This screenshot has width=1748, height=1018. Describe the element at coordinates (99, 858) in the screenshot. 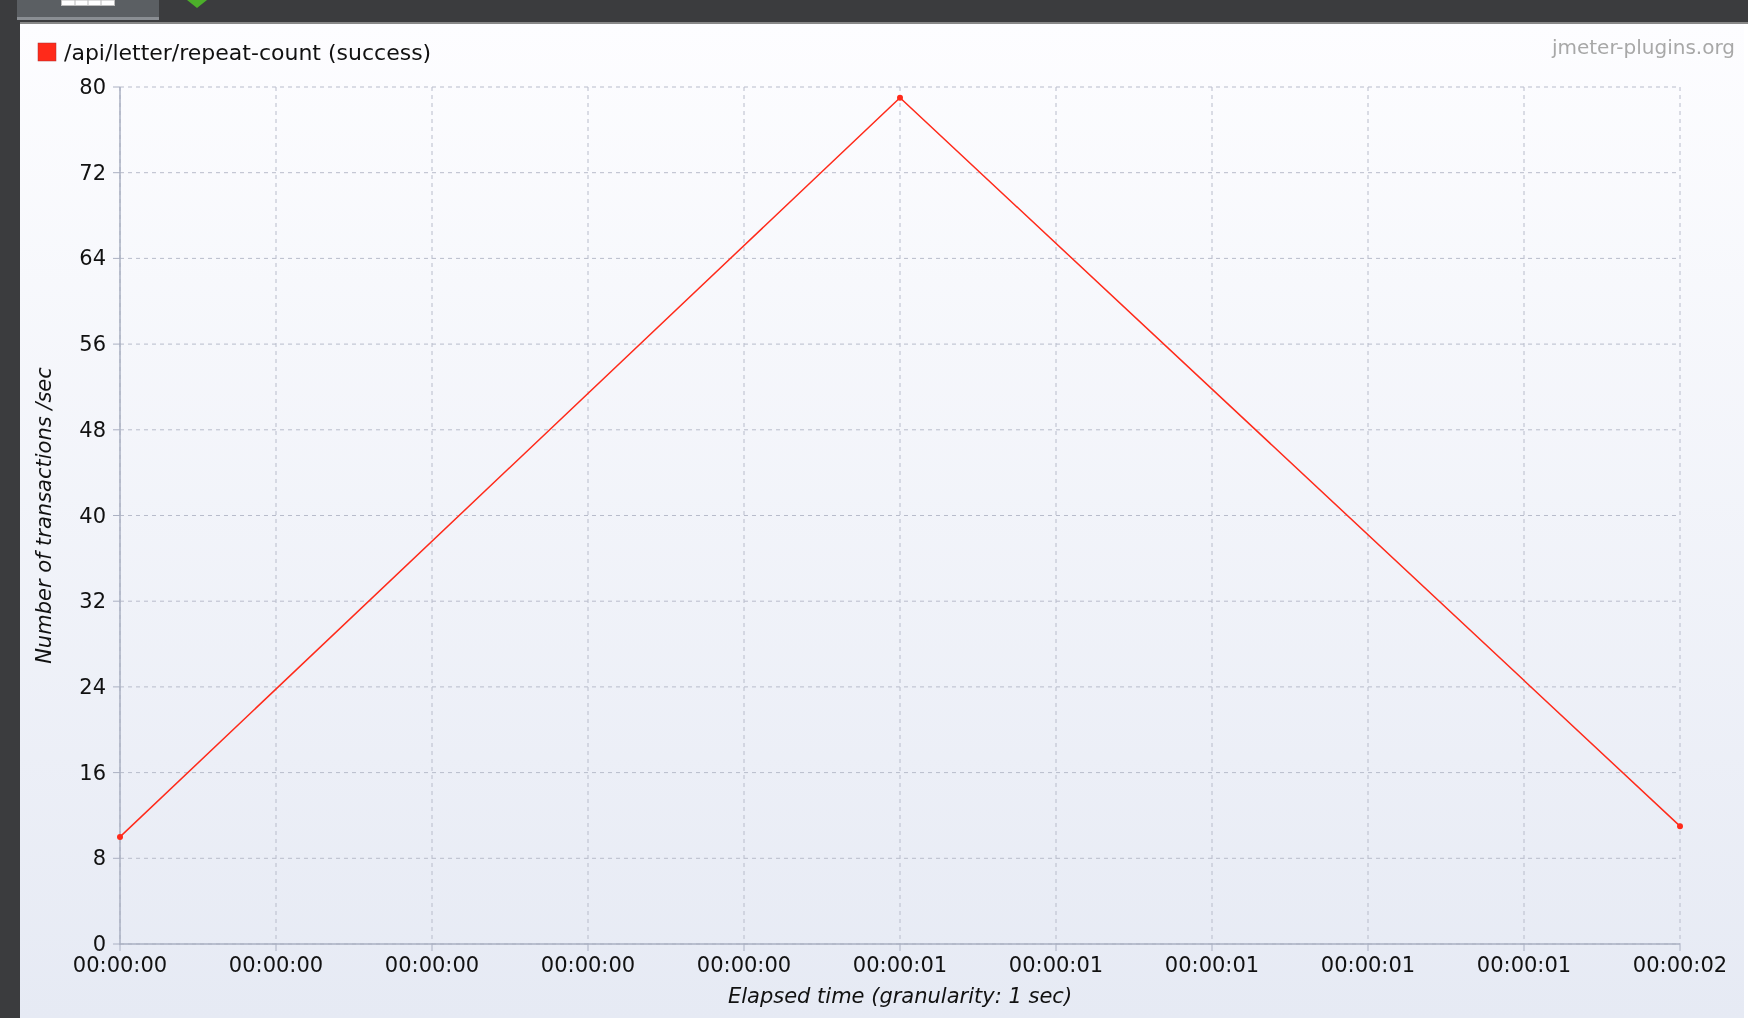

I see `y-tick-label: 8` at that location.